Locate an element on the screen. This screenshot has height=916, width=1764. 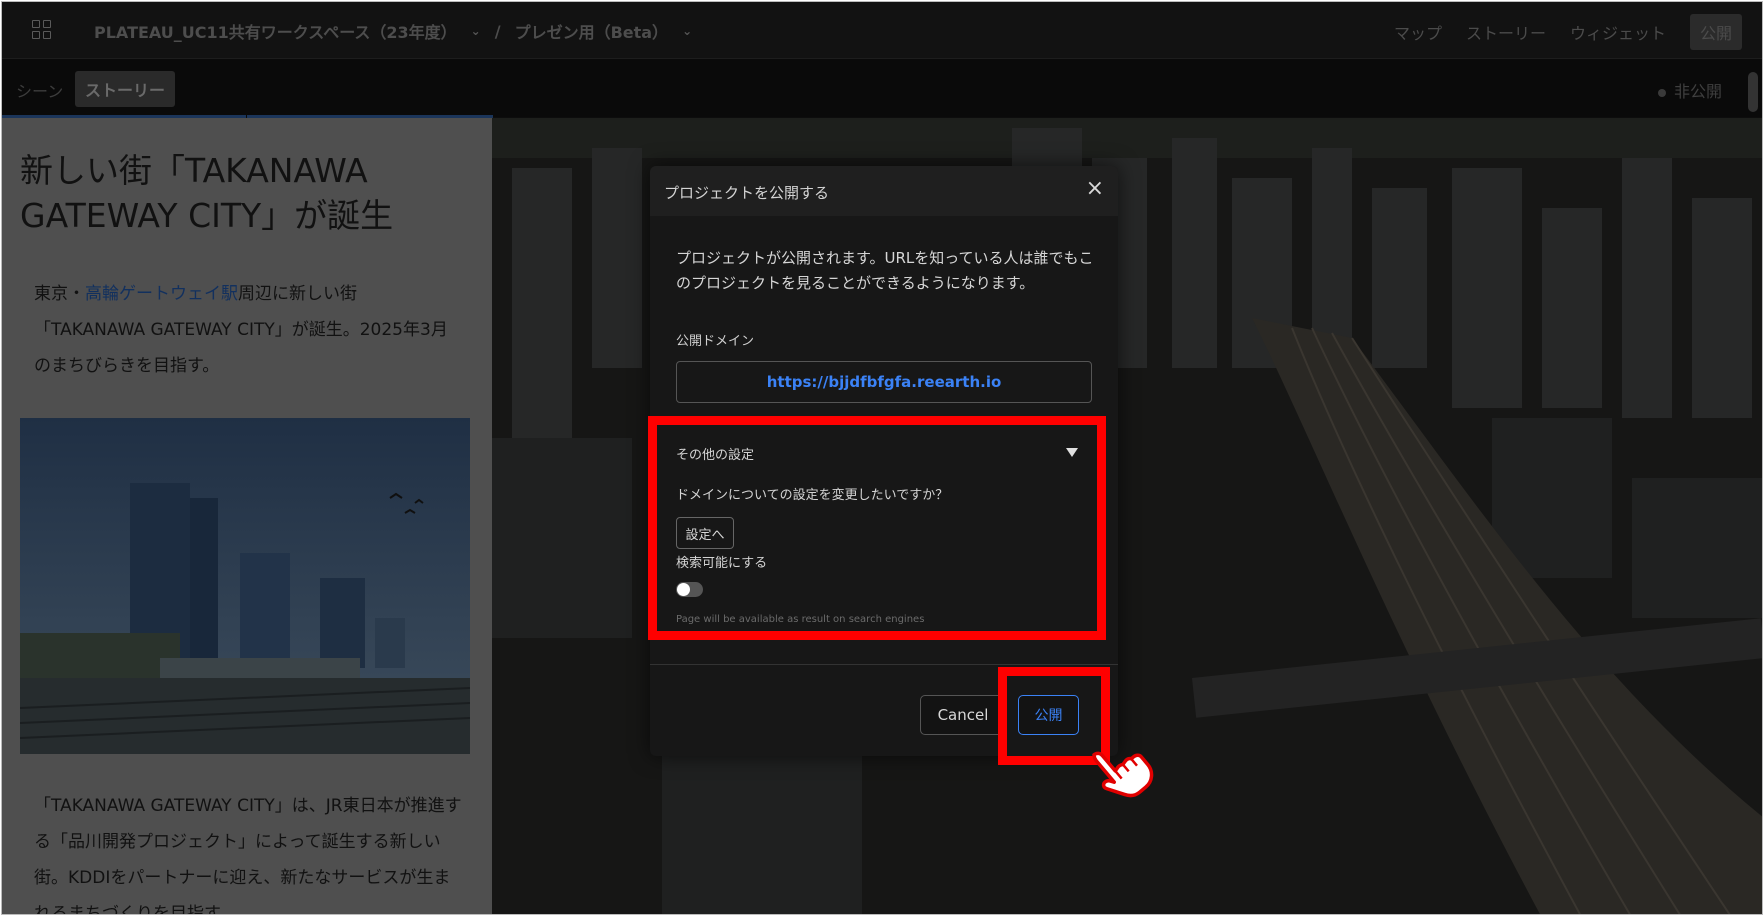
apps-grid-icon is located at coordinates (42, 30).